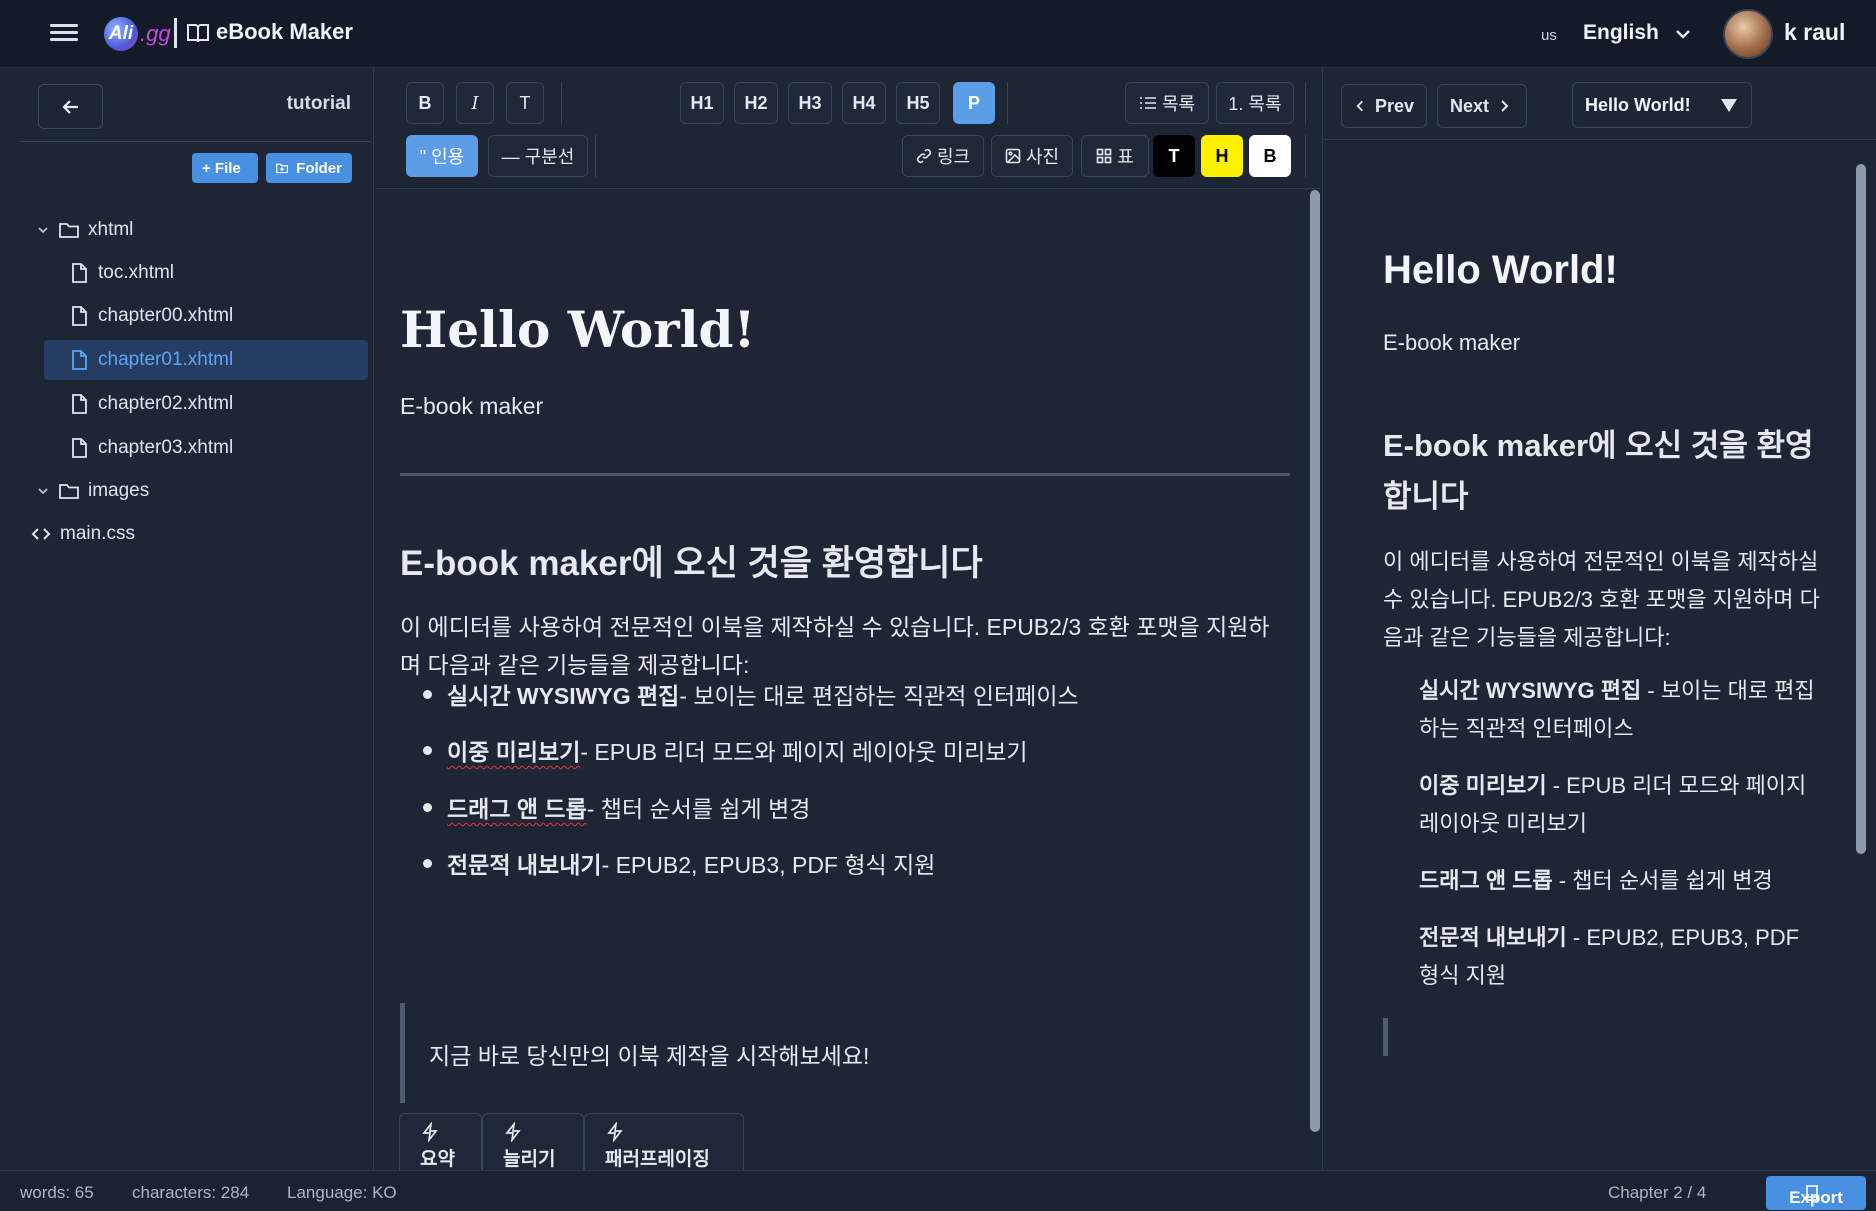 Image resolution: width=1876 pixels, height=1211 pixels. What do you see at coordinates (691, 560) in the screenshot?
I see `section-heading: E-book maker에 오신 것을 환영합니다` at bounding box center [691, 560].